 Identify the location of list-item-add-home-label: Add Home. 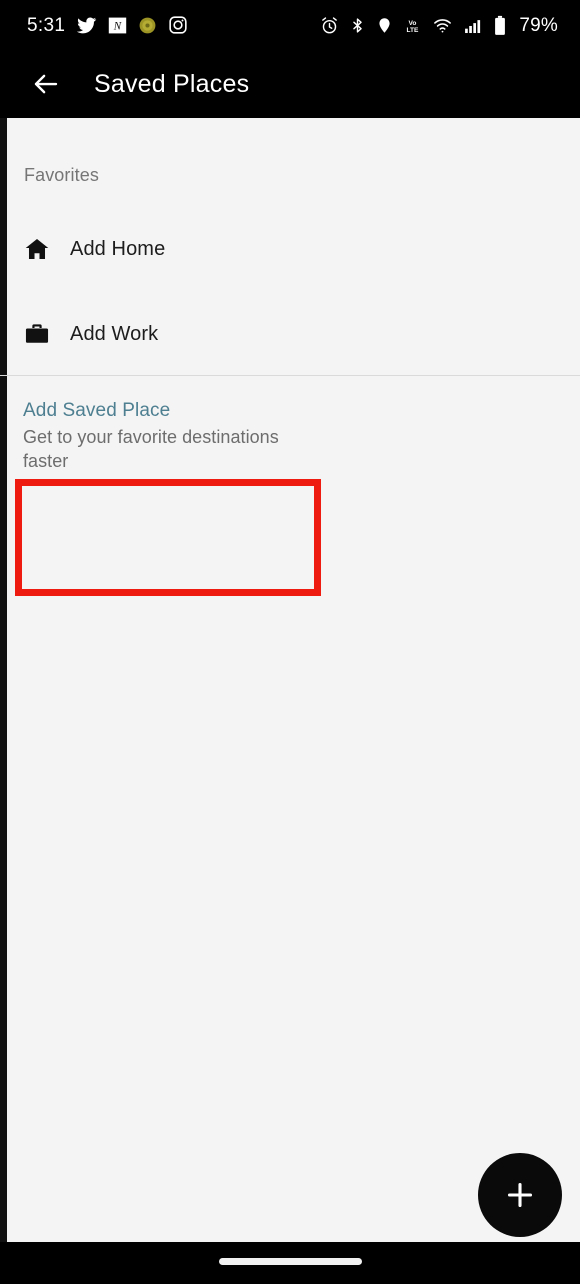
(118, 248).